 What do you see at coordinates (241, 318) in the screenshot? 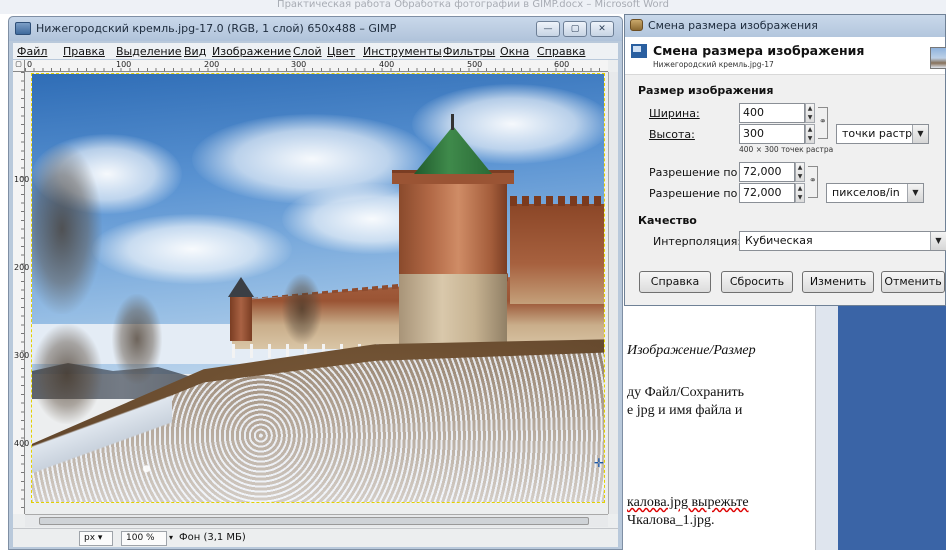
I see `photo-small-tower` at bounding box center [241, 318].